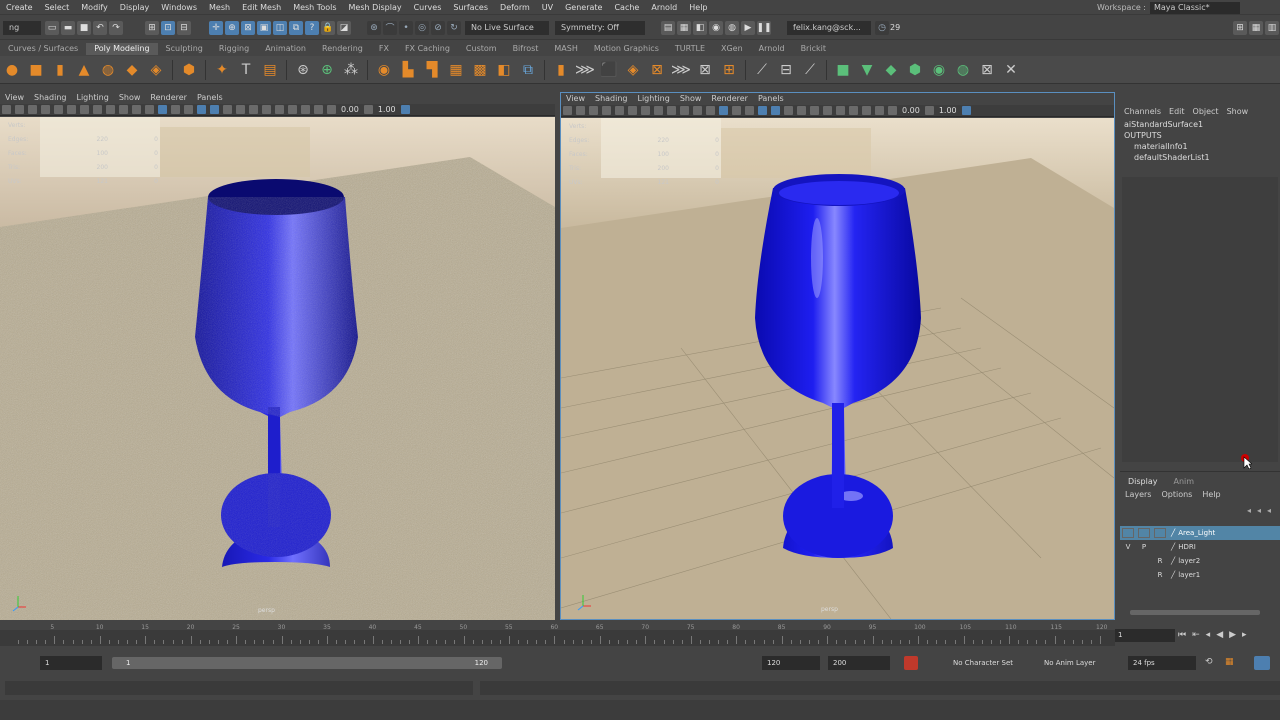 The width and height of the screenshot is (1280, 720). I want to click on viewport-menu-show: Show, so click(130, 98).